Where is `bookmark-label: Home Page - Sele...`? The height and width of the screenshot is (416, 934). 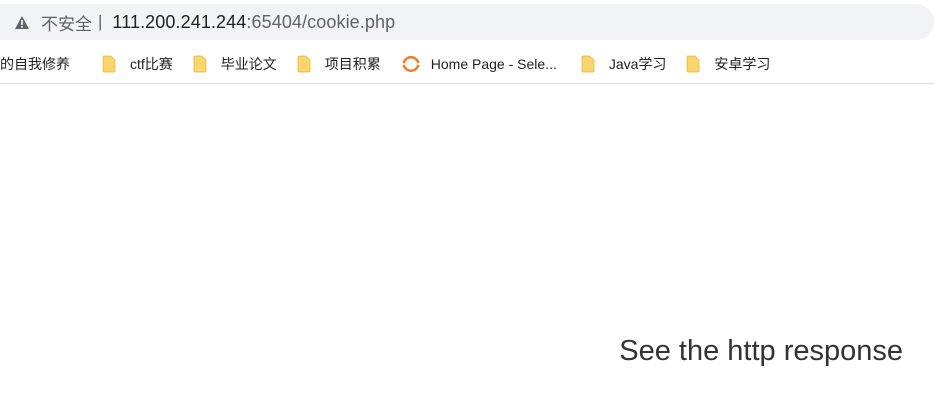
bookmark-label: Home Page - Sele... is located at coordinates (493, 63).